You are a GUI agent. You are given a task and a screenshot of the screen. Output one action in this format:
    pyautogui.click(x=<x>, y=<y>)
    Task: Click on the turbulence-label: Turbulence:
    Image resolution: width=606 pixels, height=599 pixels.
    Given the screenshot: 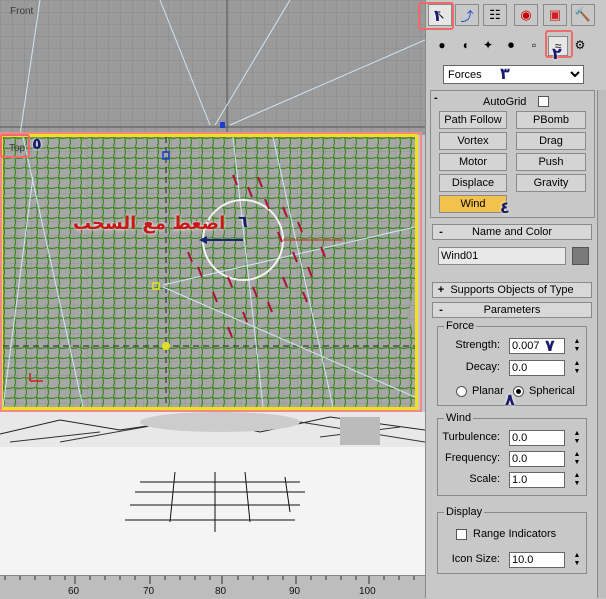 What is the action you would take?
    pyautogui.click(x=471, y=437)
    